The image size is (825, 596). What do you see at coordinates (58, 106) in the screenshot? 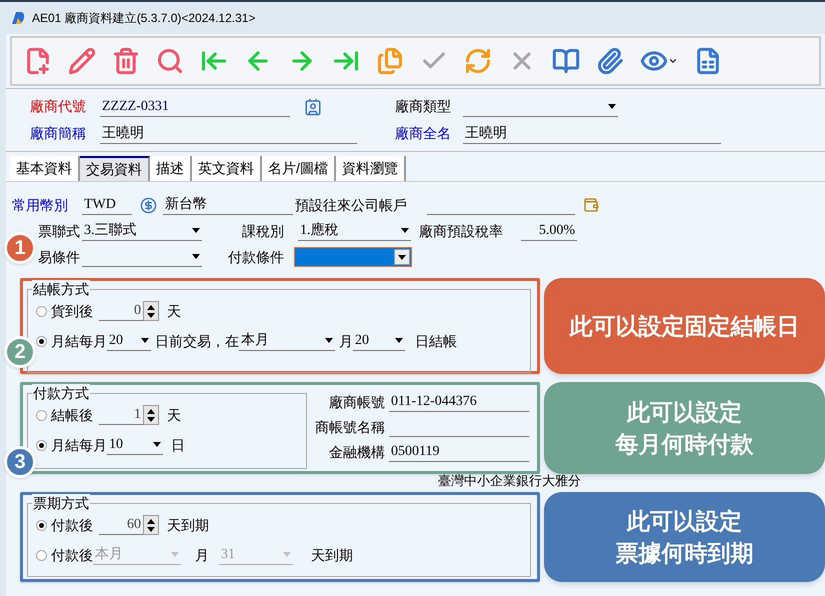
I see `label: 廠商代號` at bounding box center [58, 106].